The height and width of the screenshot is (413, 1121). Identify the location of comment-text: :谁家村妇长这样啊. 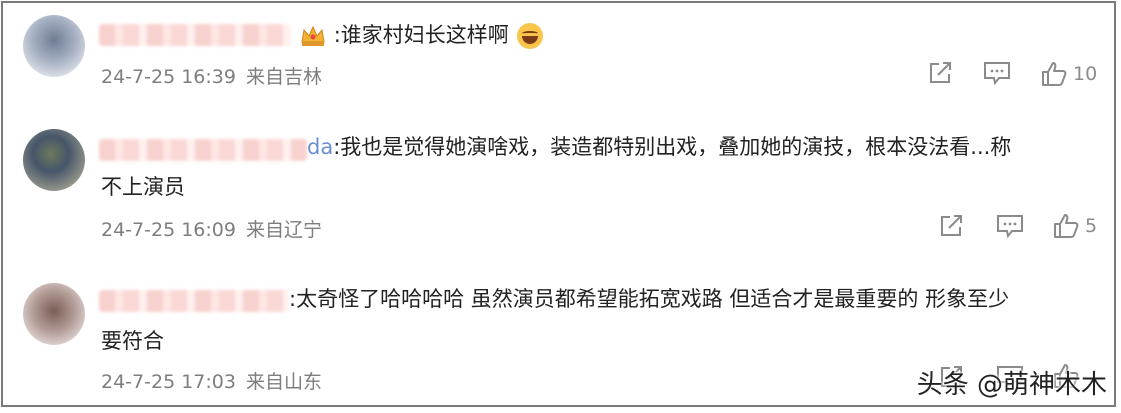
(421, 35).